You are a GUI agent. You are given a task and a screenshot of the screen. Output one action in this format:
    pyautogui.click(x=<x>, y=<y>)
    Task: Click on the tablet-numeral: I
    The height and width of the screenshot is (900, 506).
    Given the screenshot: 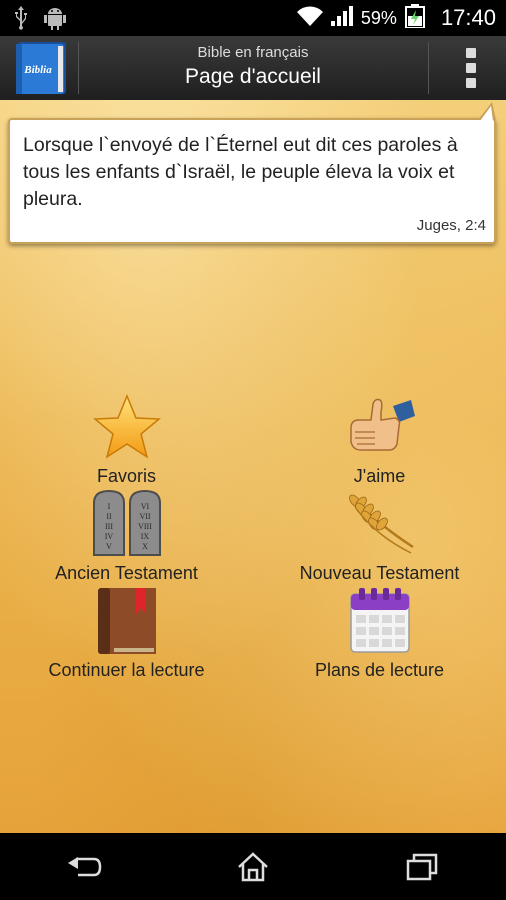 What is the action you would take?
    pyautogui.click(x=108, y=506)
    